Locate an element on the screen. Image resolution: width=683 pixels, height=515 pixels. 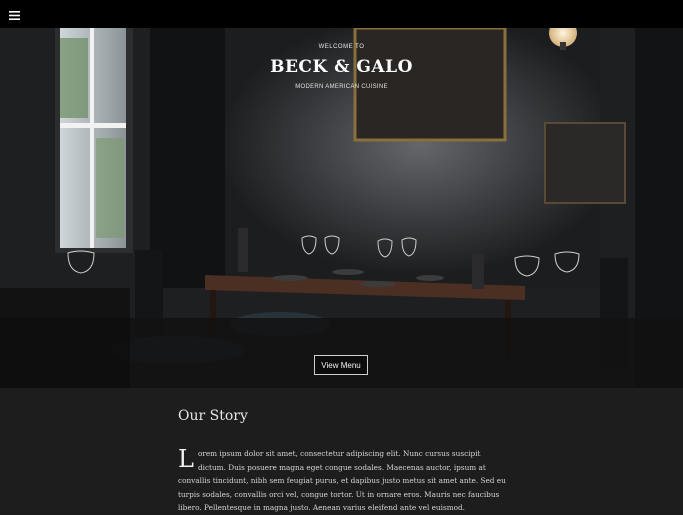
drop-cap: L is located at coordinates (186, 459).